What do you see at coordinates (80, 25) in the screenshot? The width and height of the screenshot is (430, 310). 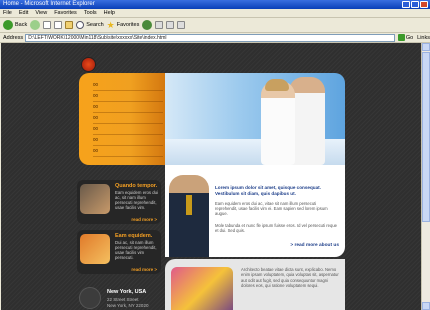 I see `search-icon` at bounding box center [80, 25].